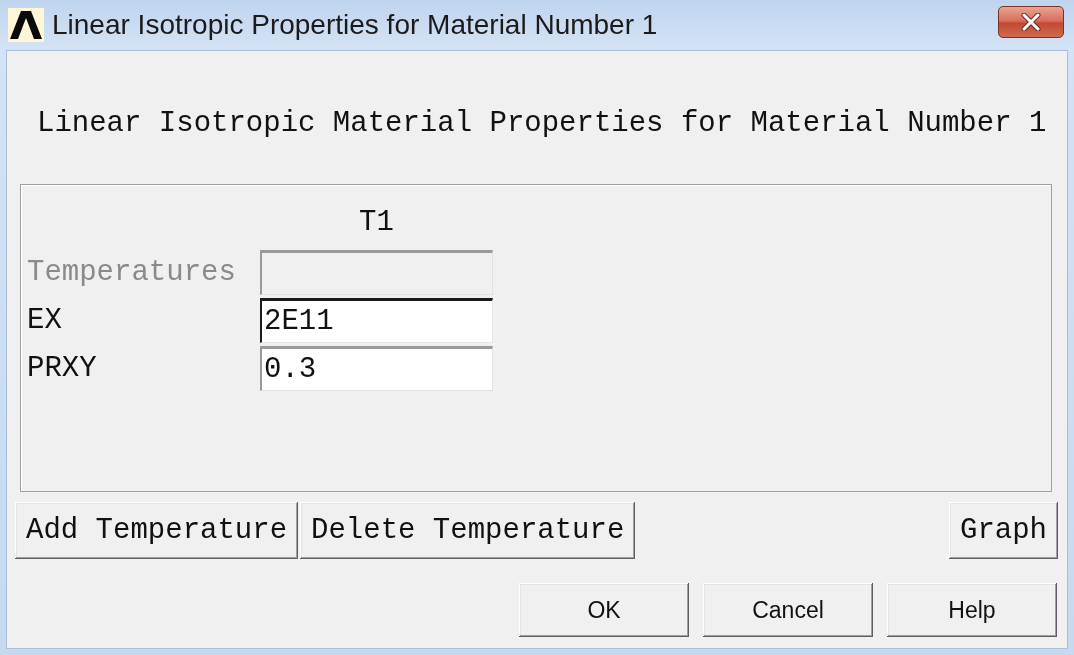 The width and height of the screenshot is (1074, 655). What do you see at coordinates (132, 272) in the screenshot?
I see `row-label: Temperatures` at bounding box center [132, 272].